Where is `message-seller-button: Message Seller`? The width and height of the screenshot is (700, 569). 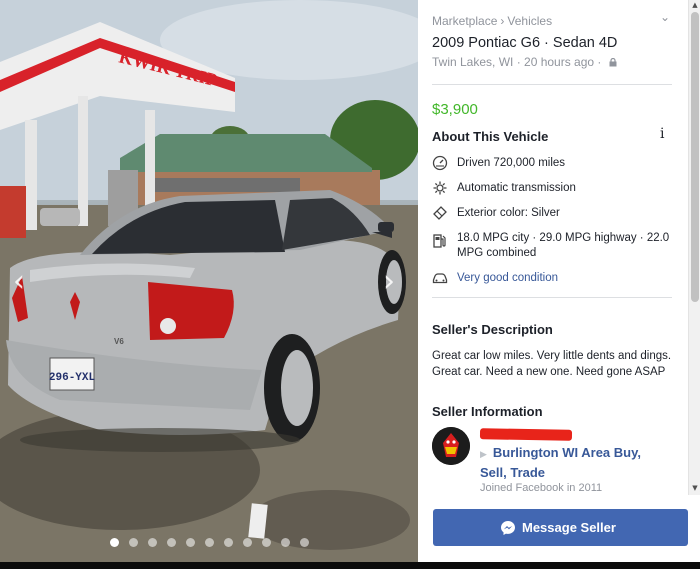 message-seller-button: Message Seller is located at coordinates (560, 527).